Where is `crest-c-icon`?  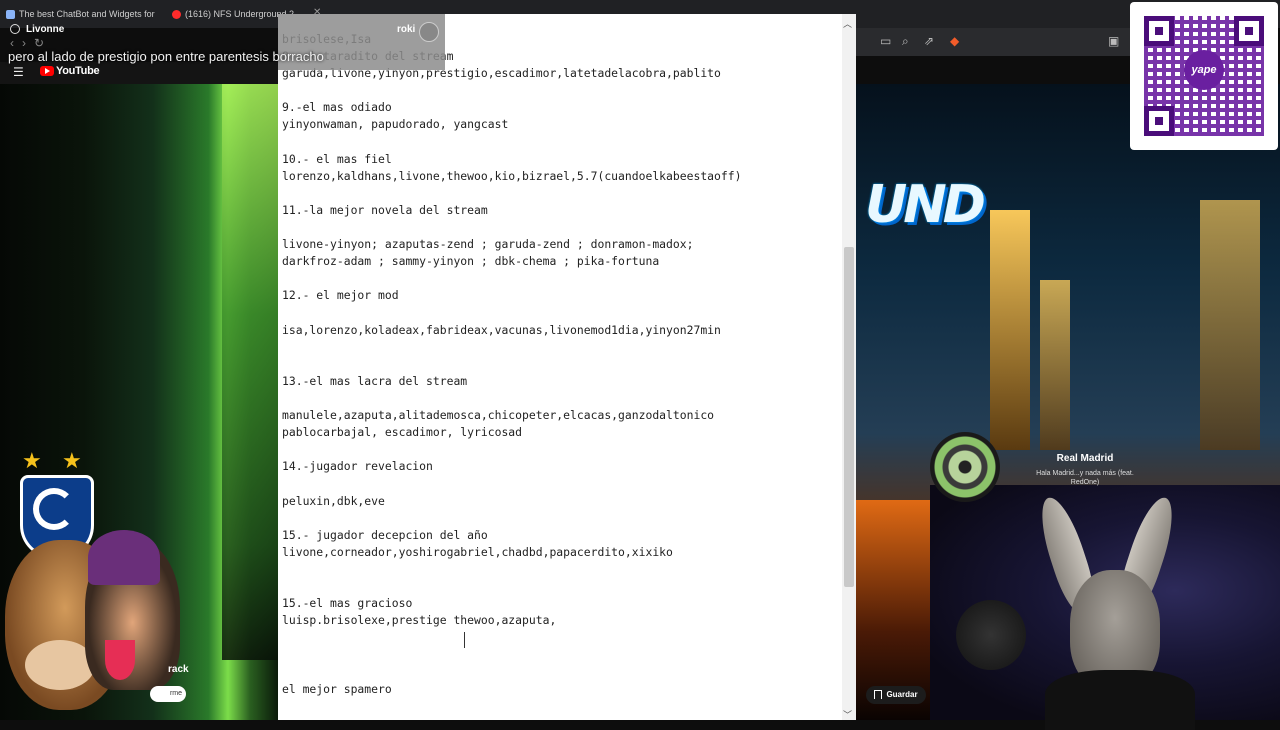 crest-c-icon is located at coordinates (54, 509).